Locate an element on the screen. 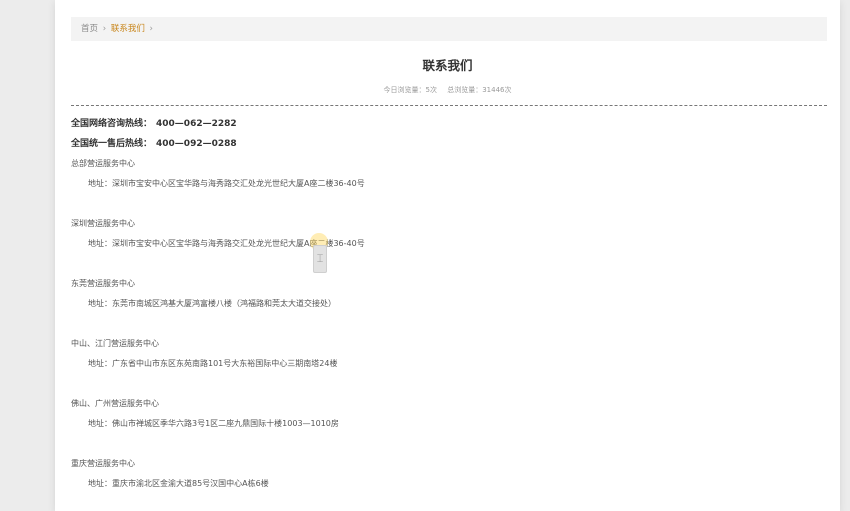  center-address: 地址：佛山市禅城区季华六路3号1区二座九鼎国际十楼1003—1010房 is located at coordinates (213, 423).